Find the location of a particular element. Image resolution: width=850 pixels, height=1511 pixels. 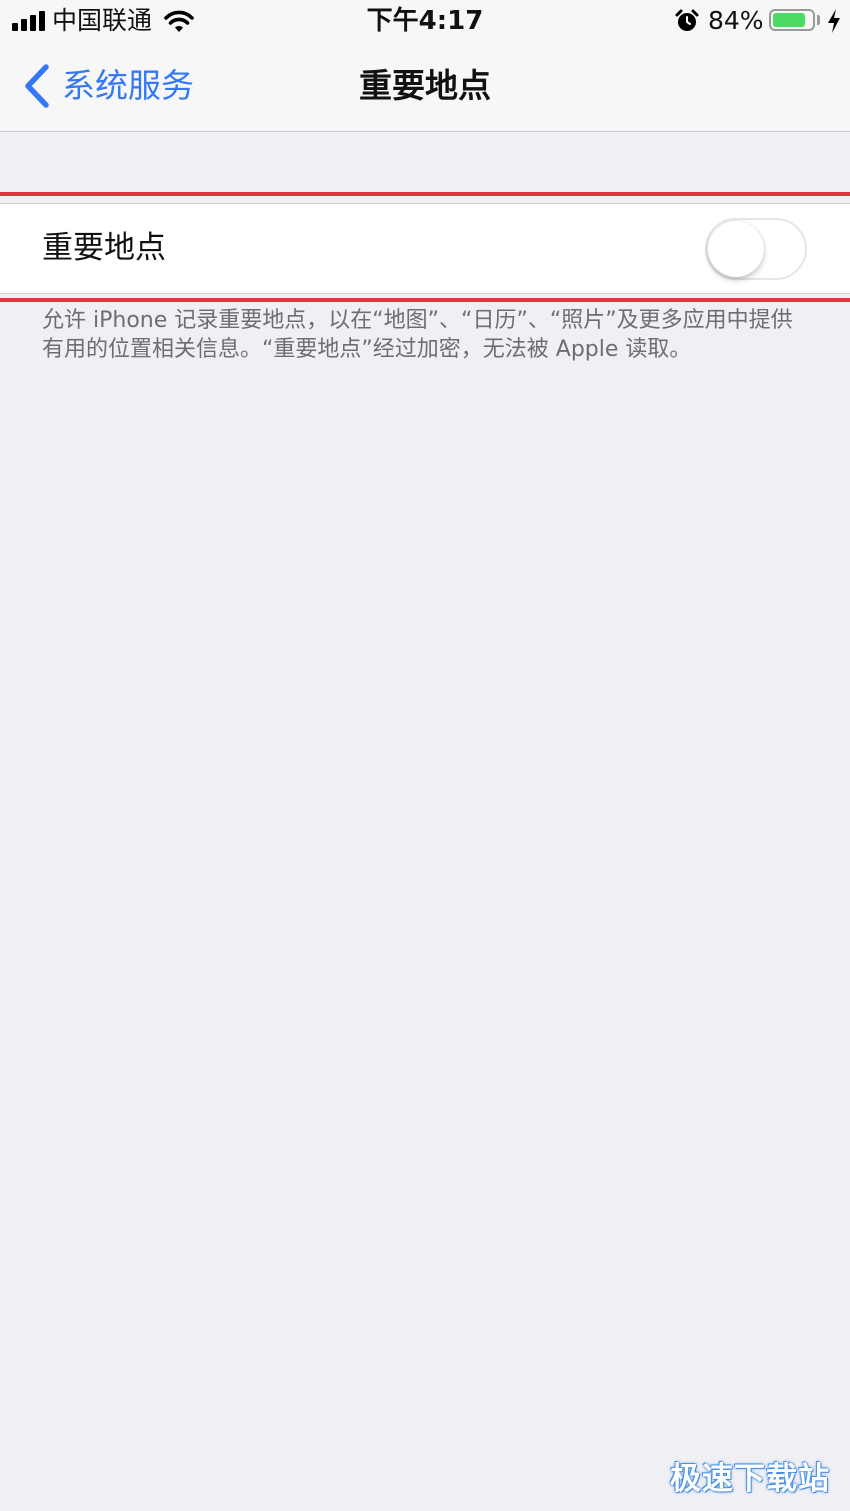

significant-locations-toggle is located at coordinates (756, 249).